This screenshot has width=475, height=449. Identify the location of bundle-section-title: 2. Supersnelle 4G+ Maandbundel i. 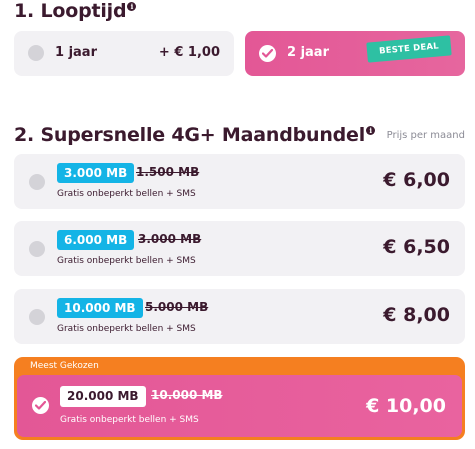
(195, 135).